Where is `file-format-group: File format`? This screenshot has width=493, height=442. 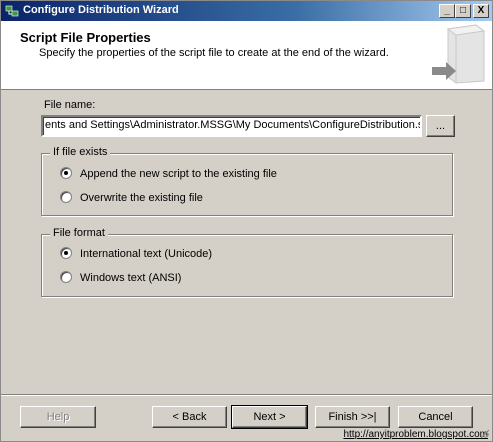 file-format-group: File format is located at coordinates (247, 262).